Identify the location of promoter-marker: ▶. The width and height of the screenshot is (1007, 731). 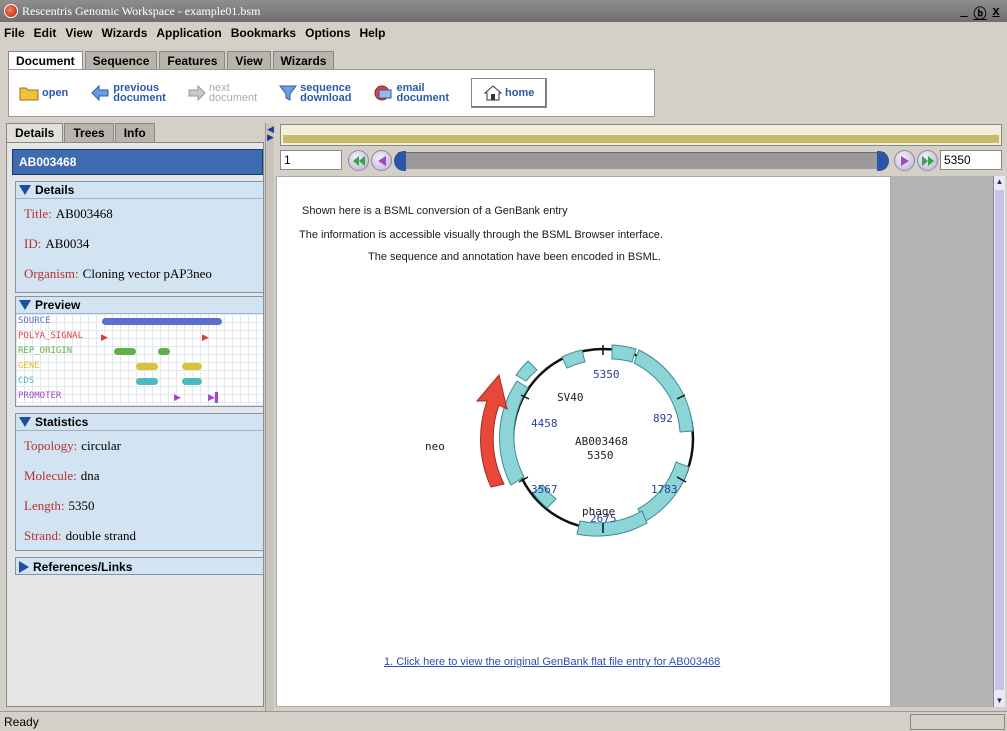
(177, 397).